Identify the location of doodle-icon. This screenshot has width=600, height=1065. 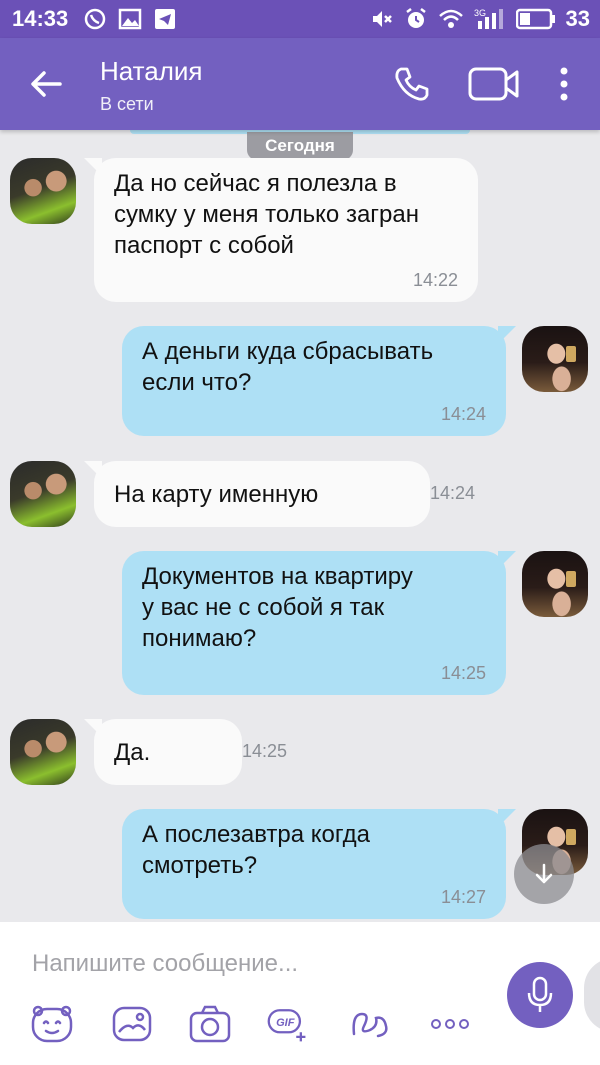
(370, 1025).